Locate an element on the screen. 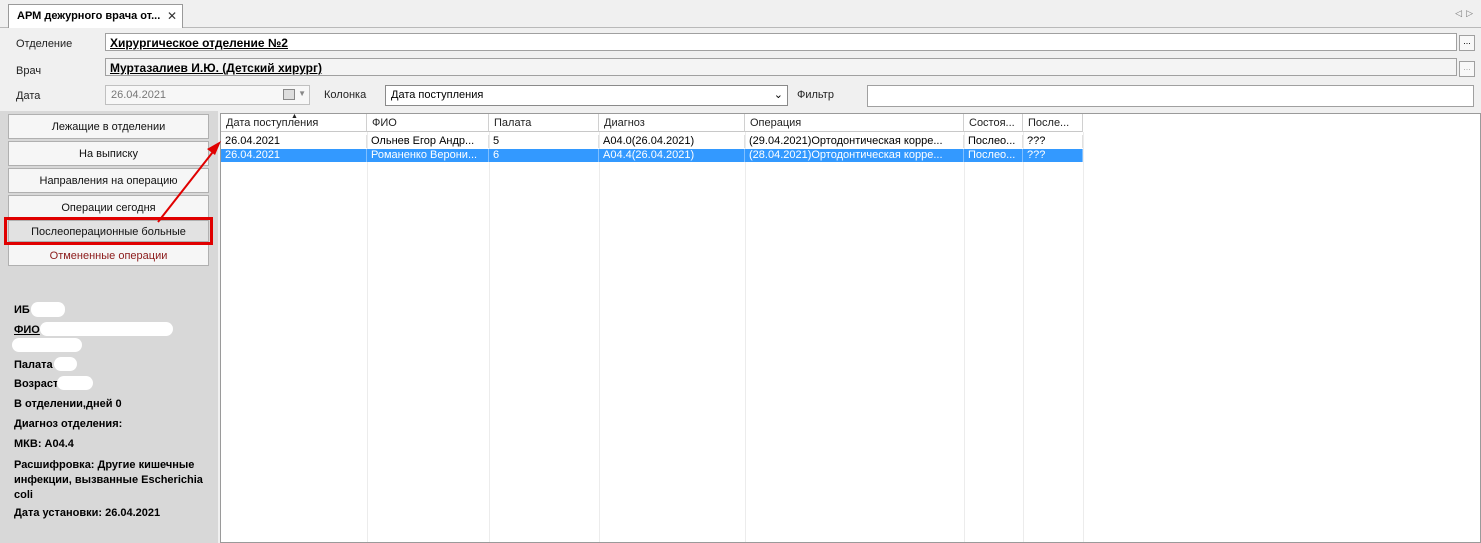 The image size is (1481, 543). set-date: Дата установки: 26.04.2021 is located at coordinates (87, 513).